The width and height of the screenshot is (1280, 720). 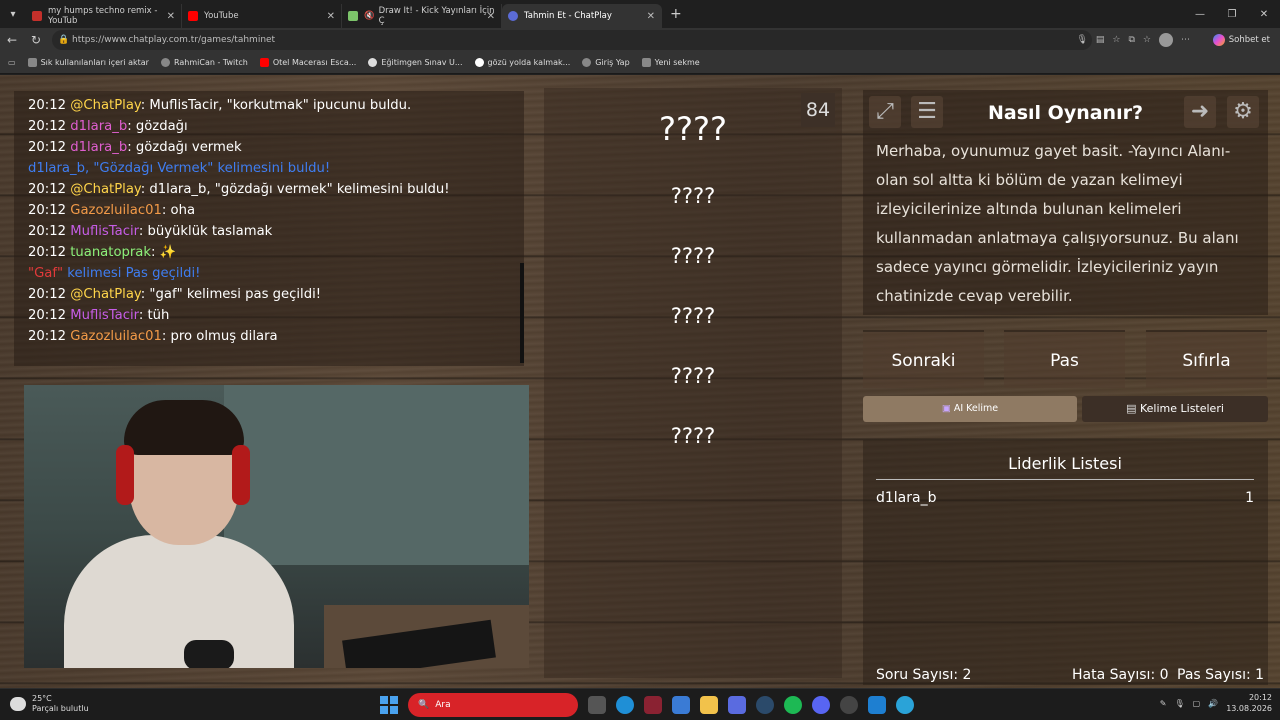 I want to click on edge-icon, so click(x=625, y=705).